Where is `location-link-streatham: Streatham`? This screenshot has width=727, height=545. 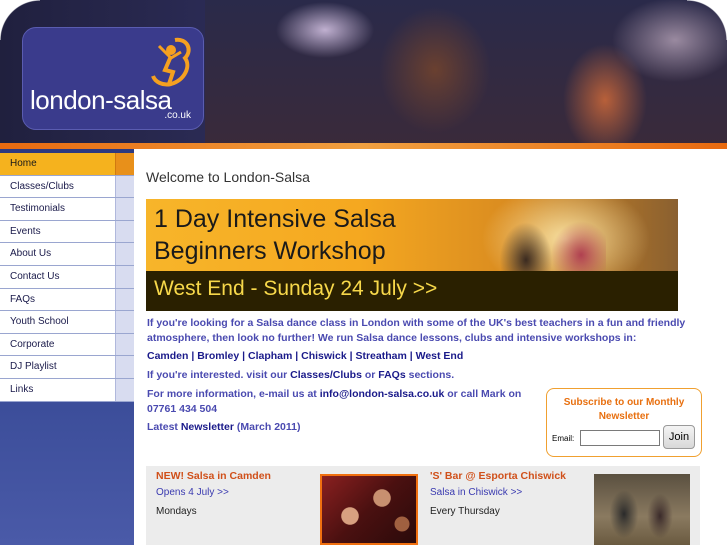
location-link-streatham: Streatham is located at coordinates (380, 356).